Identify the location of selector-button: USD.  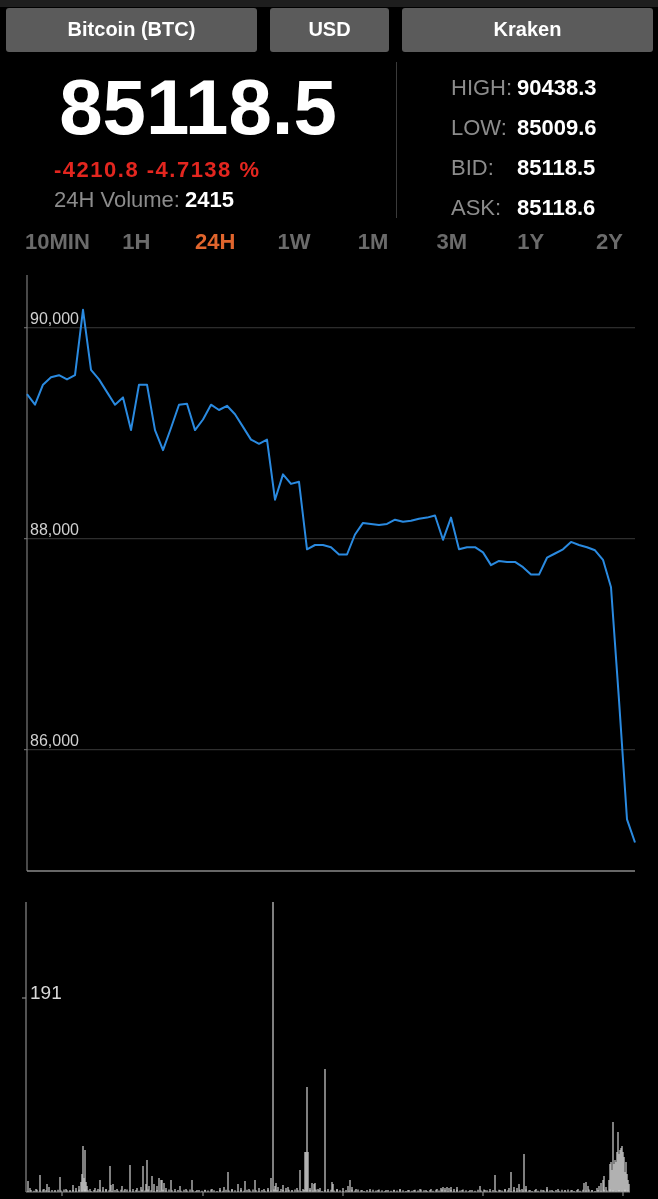
(329, 30).